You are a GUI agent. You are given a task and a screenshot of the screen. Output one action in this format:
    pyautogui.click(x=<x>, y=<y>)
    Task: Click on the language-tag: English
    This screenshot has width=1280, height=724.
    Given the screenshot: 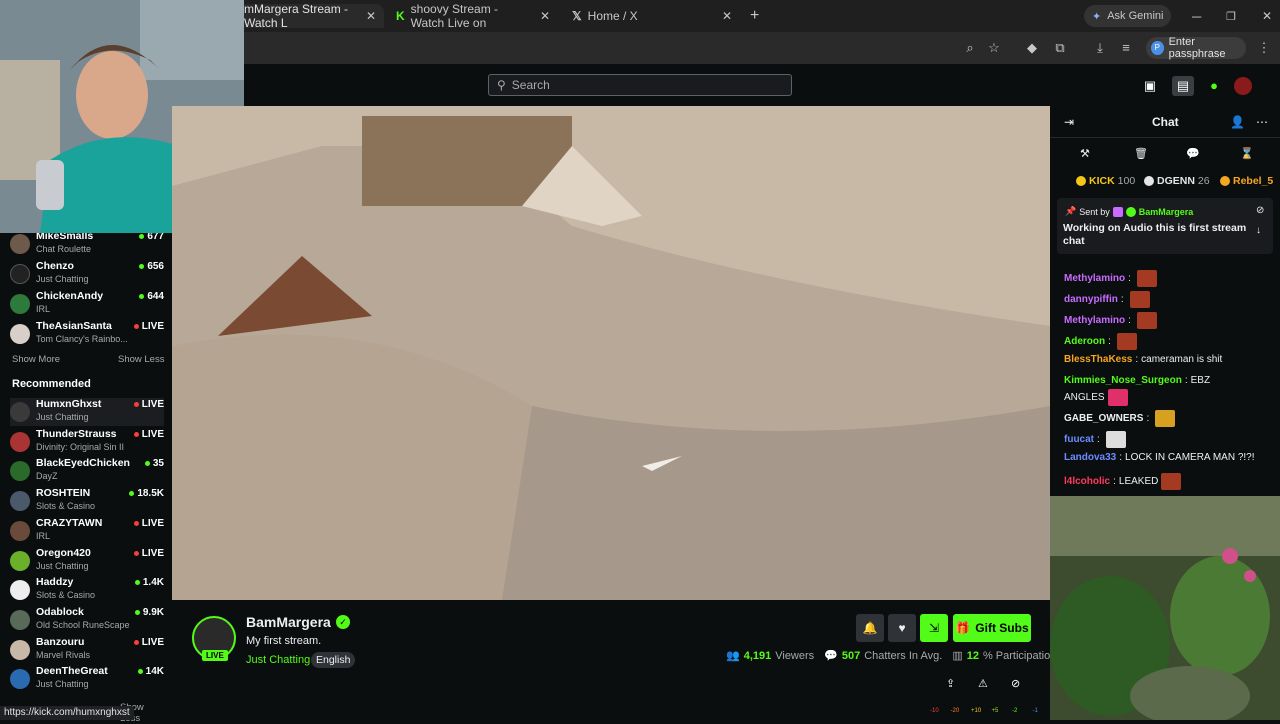 What is the action you would take?
    pyautogui.click(x=333, y=660)
    